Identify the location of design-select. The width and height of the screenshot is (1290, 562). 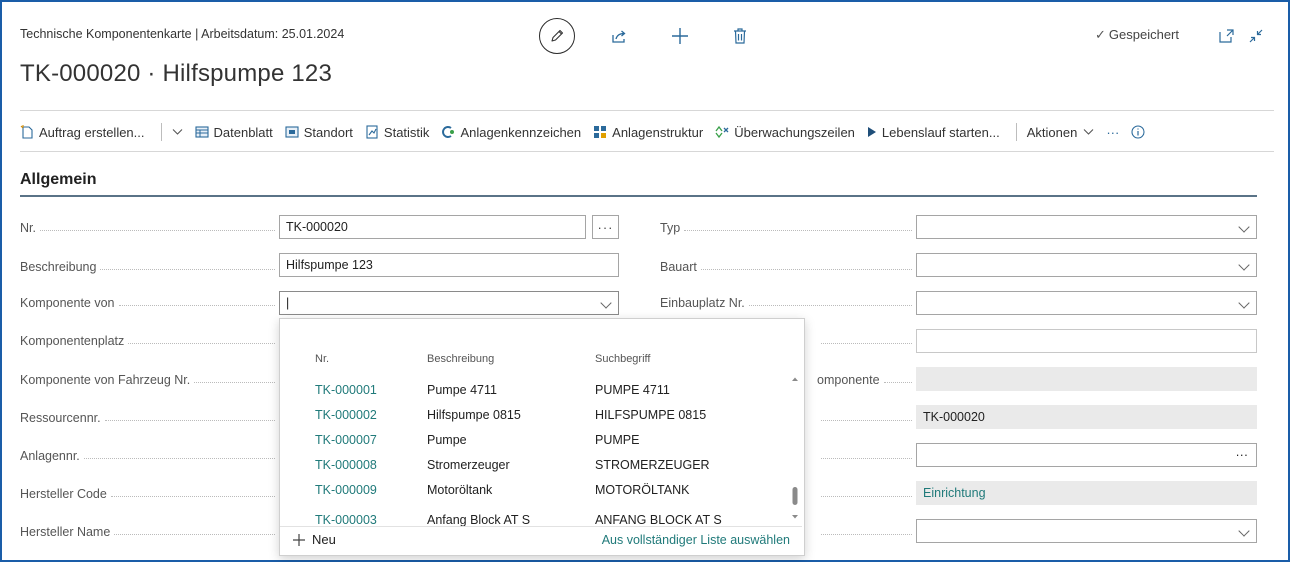
(1086, 265).